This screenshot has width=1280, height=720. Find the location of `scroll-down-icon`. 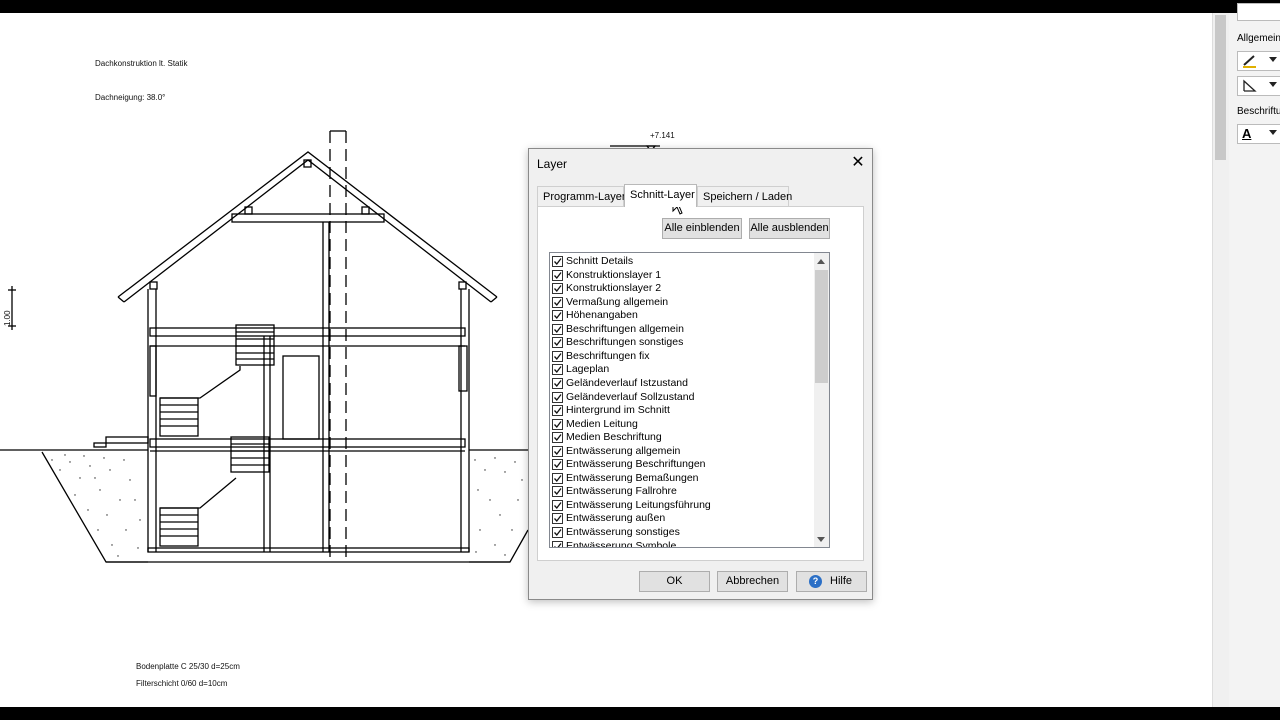

scroll-down-icon is located at coordinates (821, 539).